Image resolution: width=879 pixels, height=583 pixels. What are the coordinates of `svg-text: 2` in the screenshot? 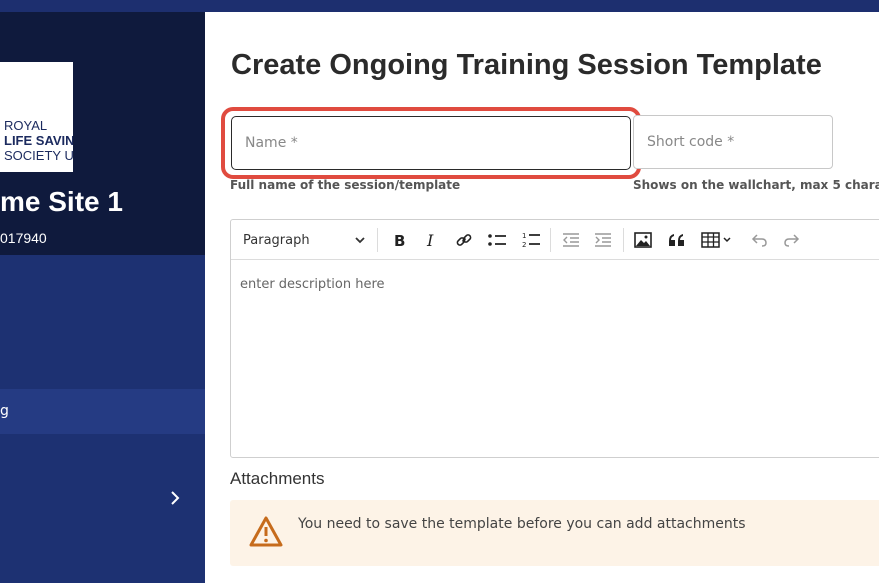 It's located at (524, 245).